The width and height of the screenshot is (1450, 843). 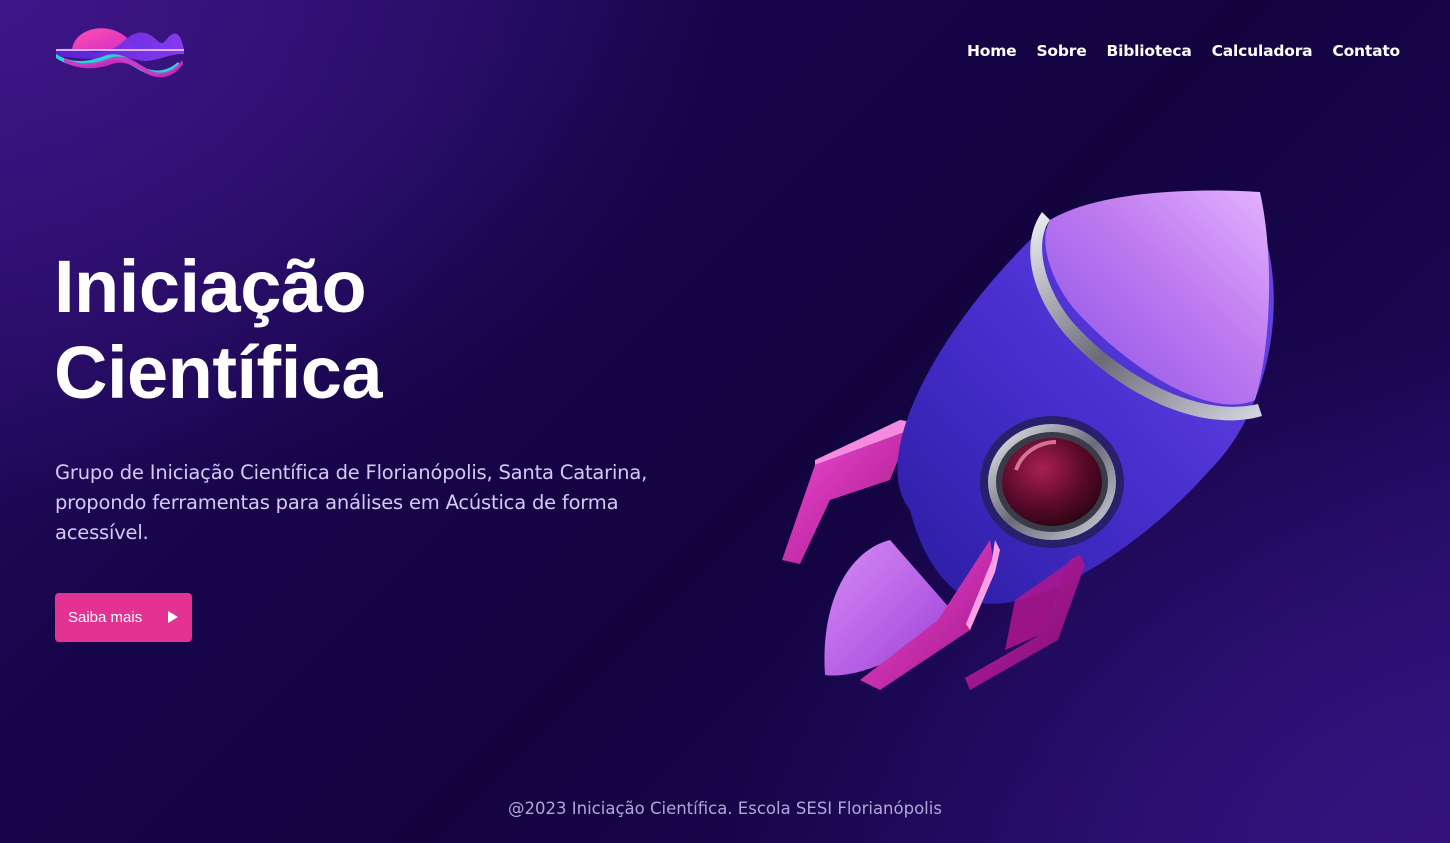 I want to click on nav-calculadora: Calculadora, so click(x=1262, y=51).